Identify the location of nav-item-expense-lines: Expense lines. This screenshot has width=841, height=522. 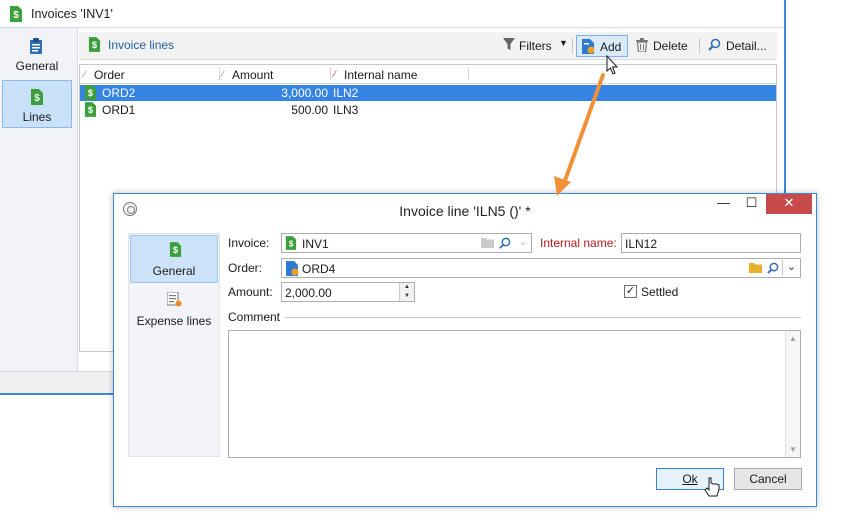
(174, 310).